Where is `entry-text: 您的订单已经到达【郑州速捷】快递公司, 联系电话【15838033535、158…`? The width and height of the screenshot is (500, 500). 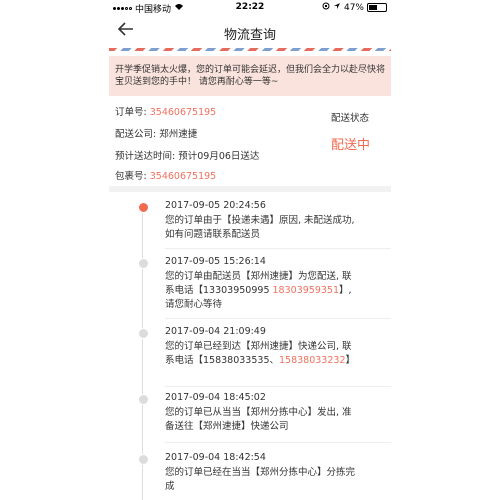 entry-text: 您的订单已经到达【郑州速捷】快递公司, 联系电话【15838033535、158… is located at coordinates (260, 353).